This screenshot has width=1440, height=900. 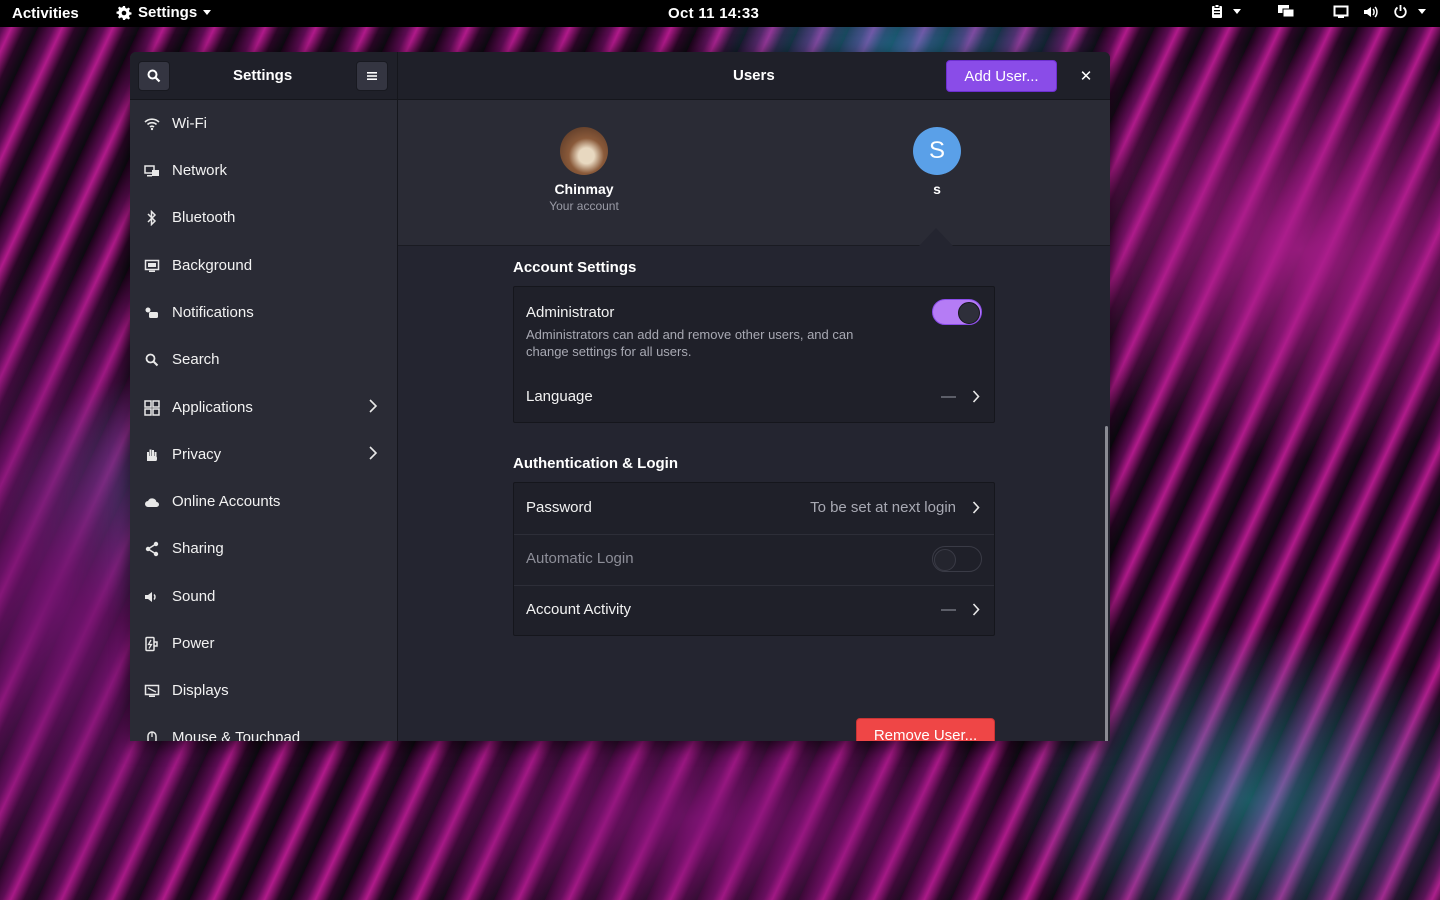 I want to click on main-header: Users Add User... ✕, so click(x=754, y=76).